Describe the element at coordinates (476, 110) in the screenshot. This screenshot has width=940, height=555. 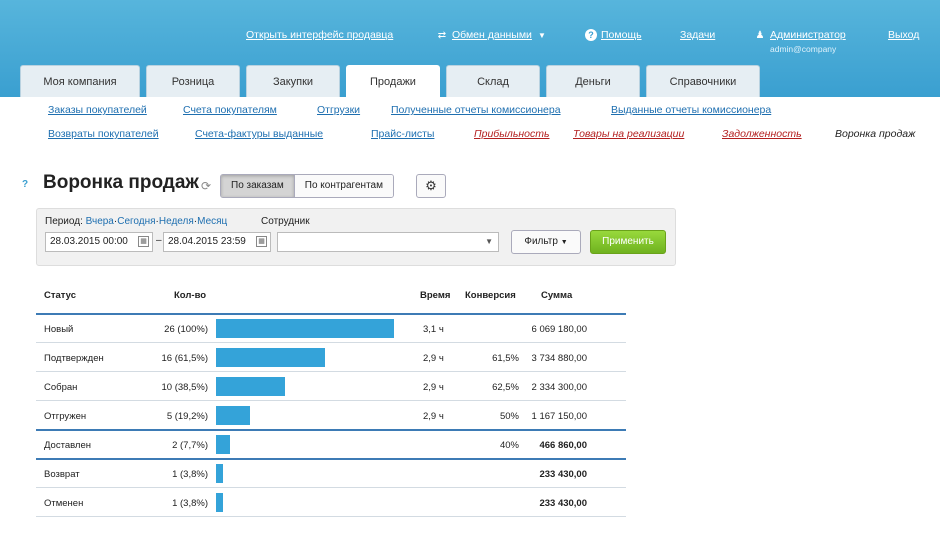
I see `subnav-received-commission-reports: Полученные отчеты комиссионера` at that location.